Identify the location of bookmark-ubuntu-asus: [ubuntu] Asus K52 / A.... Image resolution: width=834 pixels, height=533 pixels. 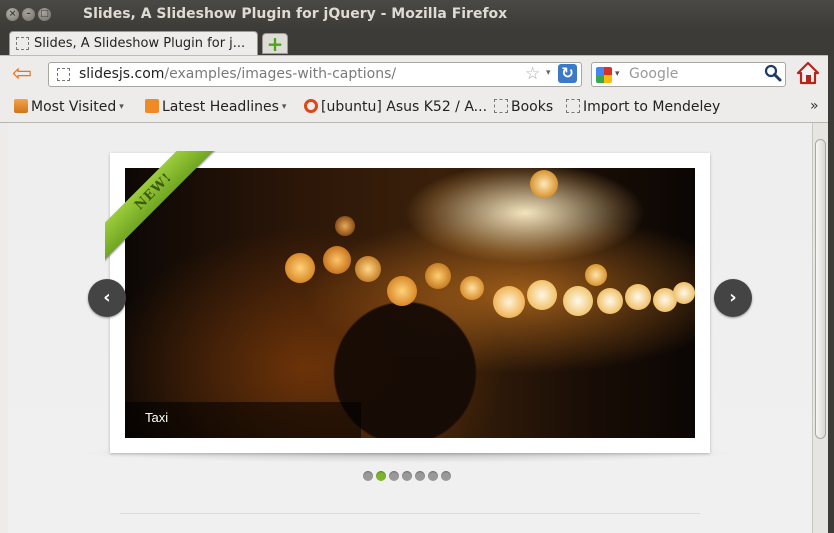
(395, 108).